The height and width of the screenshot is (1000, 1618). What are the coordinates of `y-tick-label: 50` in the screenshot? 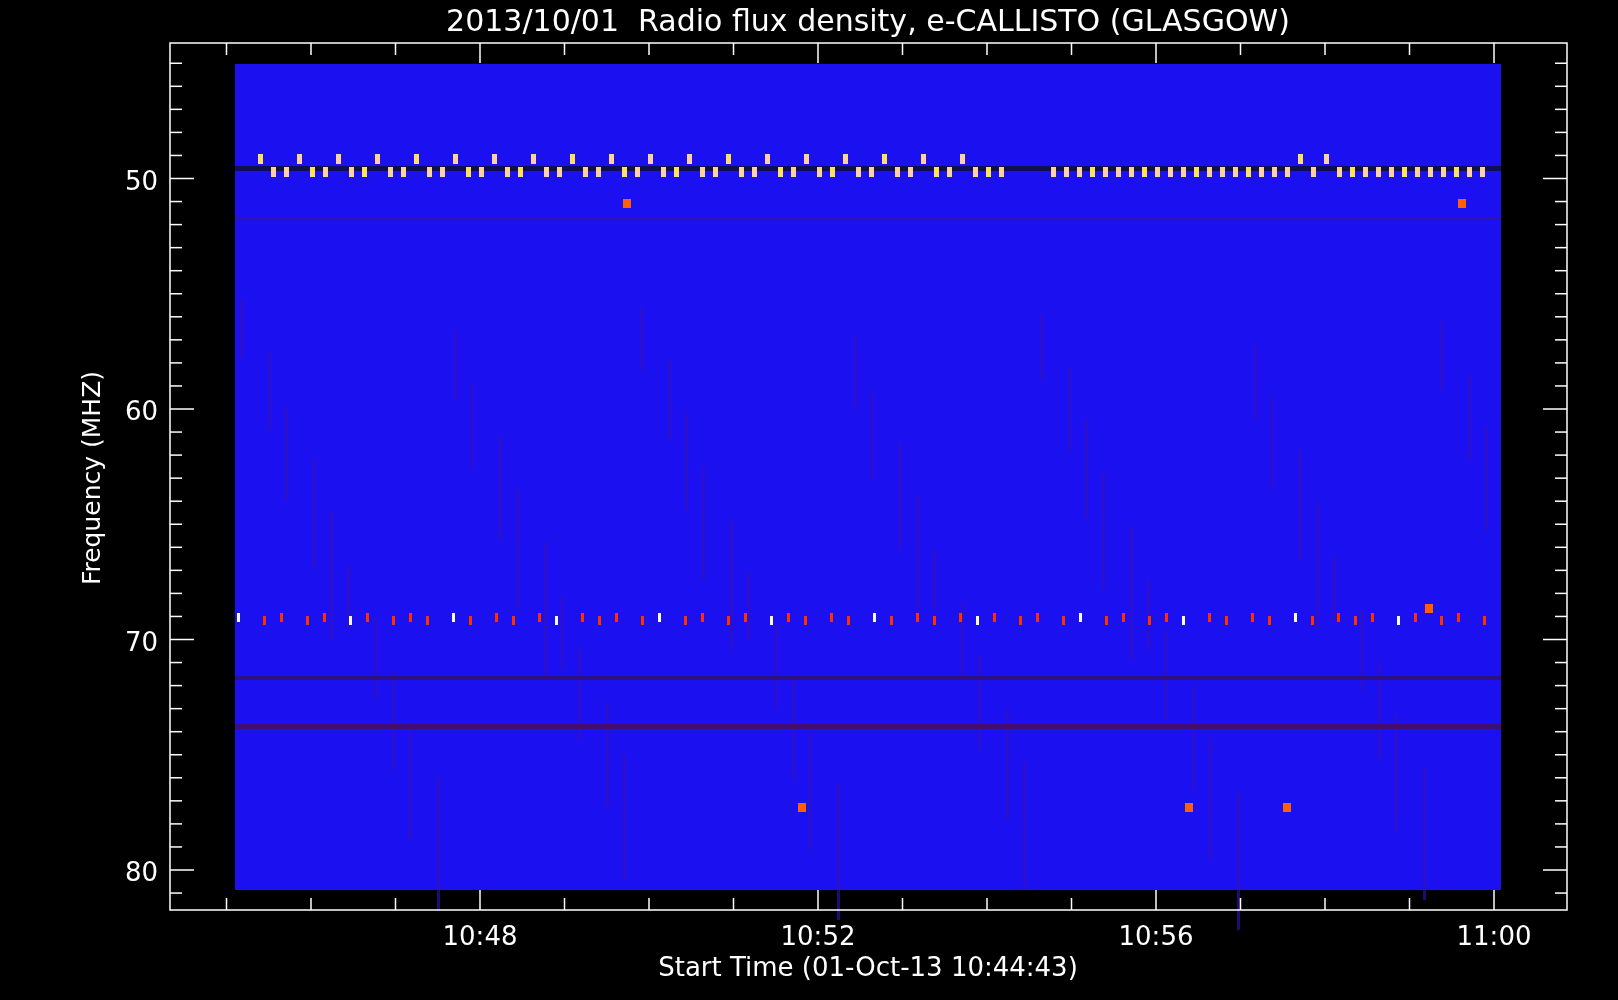 It's located at (141, 180).